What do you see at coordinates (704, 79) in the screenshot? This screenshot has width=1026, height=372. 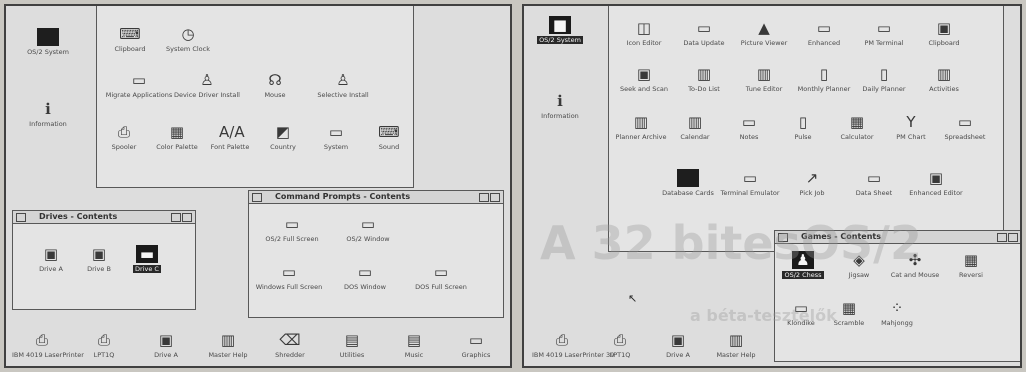 I see `to-do-list-object: ▥ To-Do List` at bounding box center [704, 79].